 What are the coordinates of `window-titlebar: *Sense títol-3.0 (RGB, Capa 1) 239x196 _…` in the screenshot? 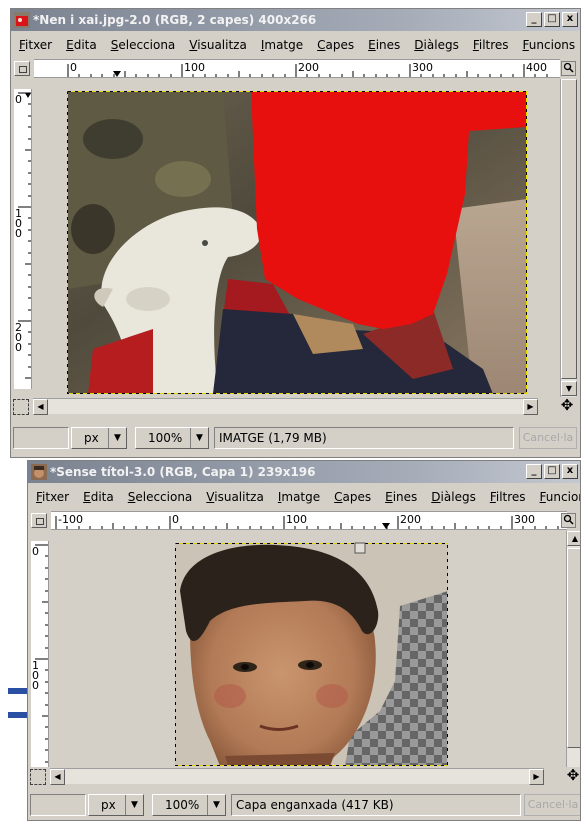 It's located at (304, 472).